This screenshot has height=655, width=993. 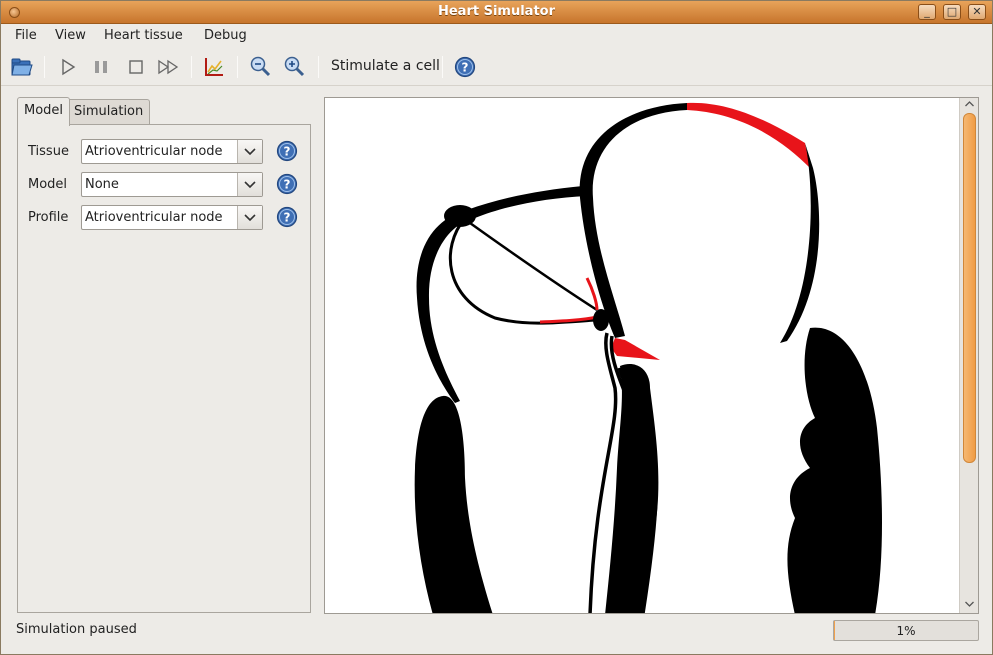 What do you see at coordinates (26, 35) in the screenshot?
I see `menu-file: File` at bounding box center [26, 35].